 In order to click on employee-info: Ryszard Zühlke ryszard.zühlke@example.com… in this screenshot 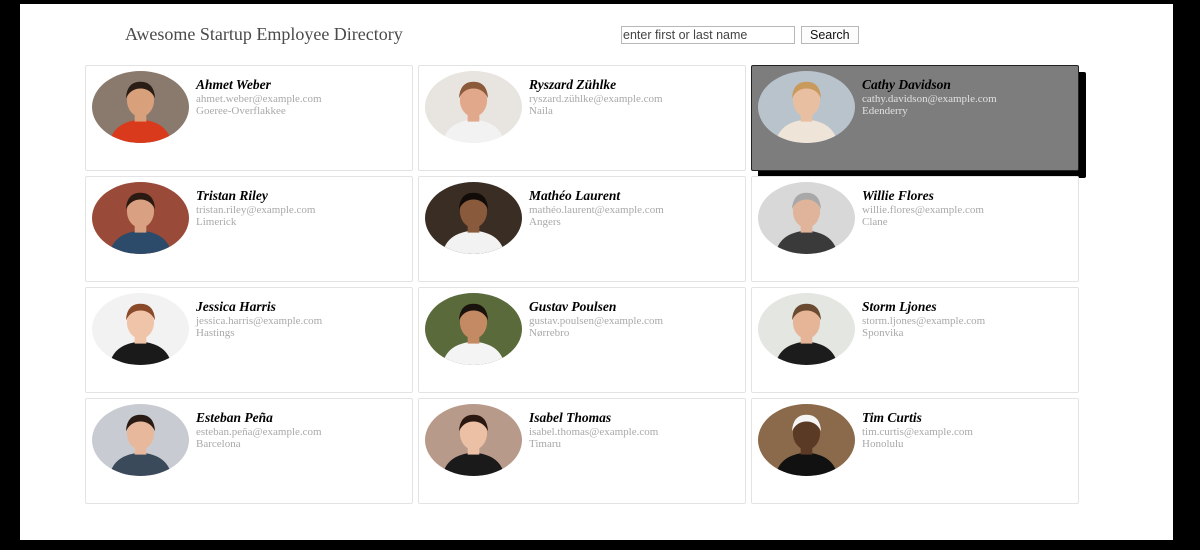, I will do `click(596, 97)`.